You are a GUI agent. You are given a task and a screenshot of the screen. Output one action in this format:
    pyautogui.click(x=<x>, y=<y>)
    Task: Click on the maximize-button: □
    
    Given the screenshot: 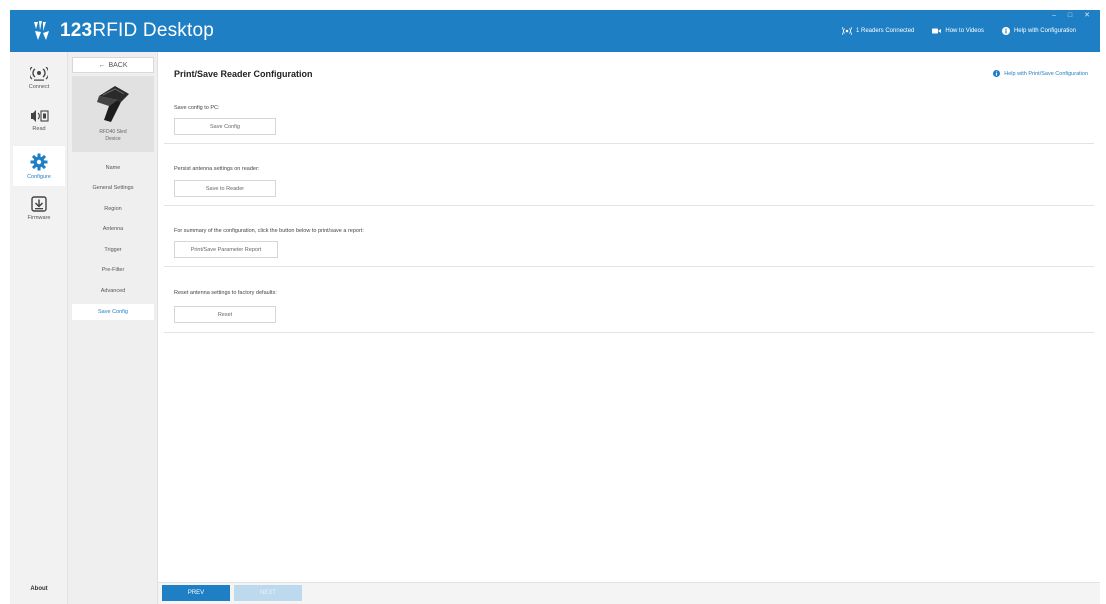 What is the action you would take?
    pyautogui.click(x=1070, y=16)
    